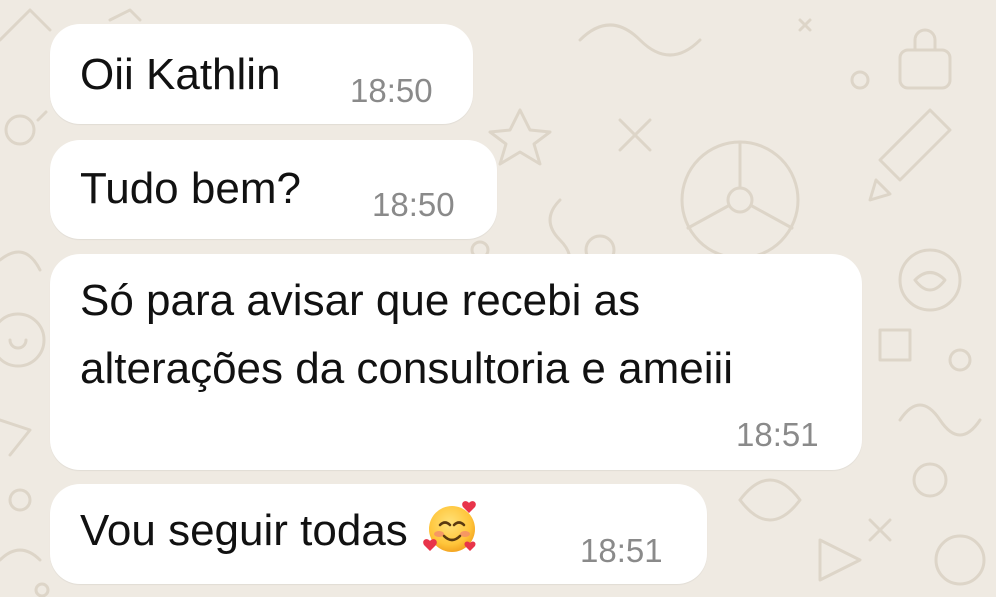 Image resolution: width=996 pixels, height=597 pixels. Describe the element at coordinates (244, 530) in the screenshot. I see `message-text: Vou seguir todas` at that location.